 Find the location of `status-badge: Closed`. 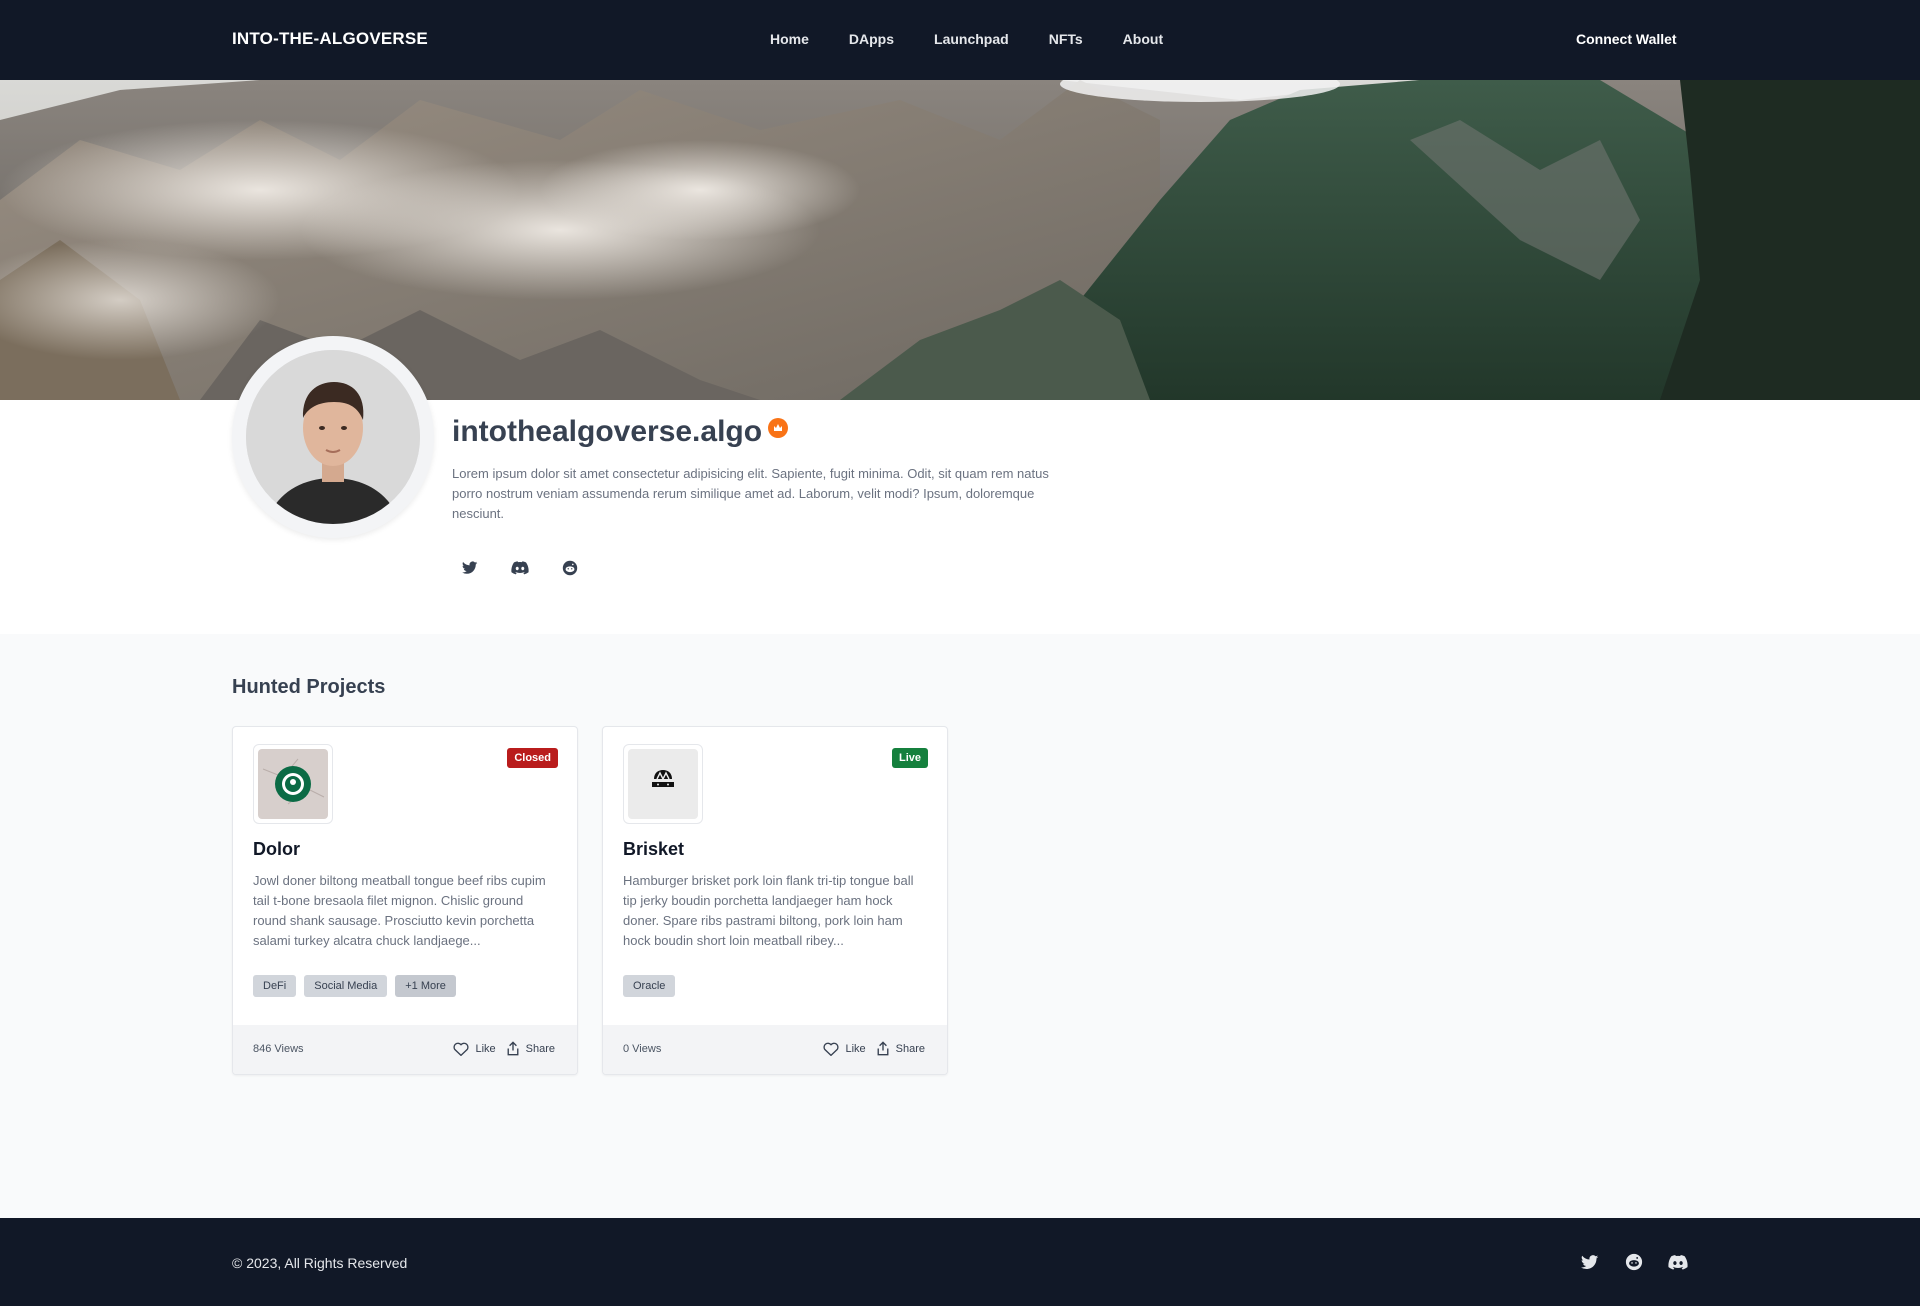

status-badge: Closed is located at coordinates (532, 758).